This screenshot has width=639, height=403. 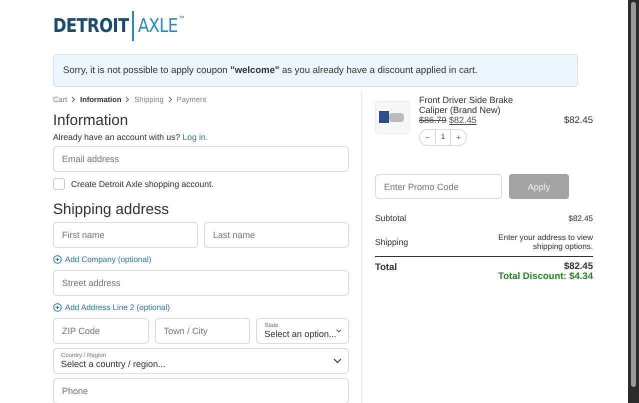 What do you see at coordinates (111, 307) in the screenshot?
I see `add-field-link: Add Address Line 2 (optional)` at bounding box center [111, 307].